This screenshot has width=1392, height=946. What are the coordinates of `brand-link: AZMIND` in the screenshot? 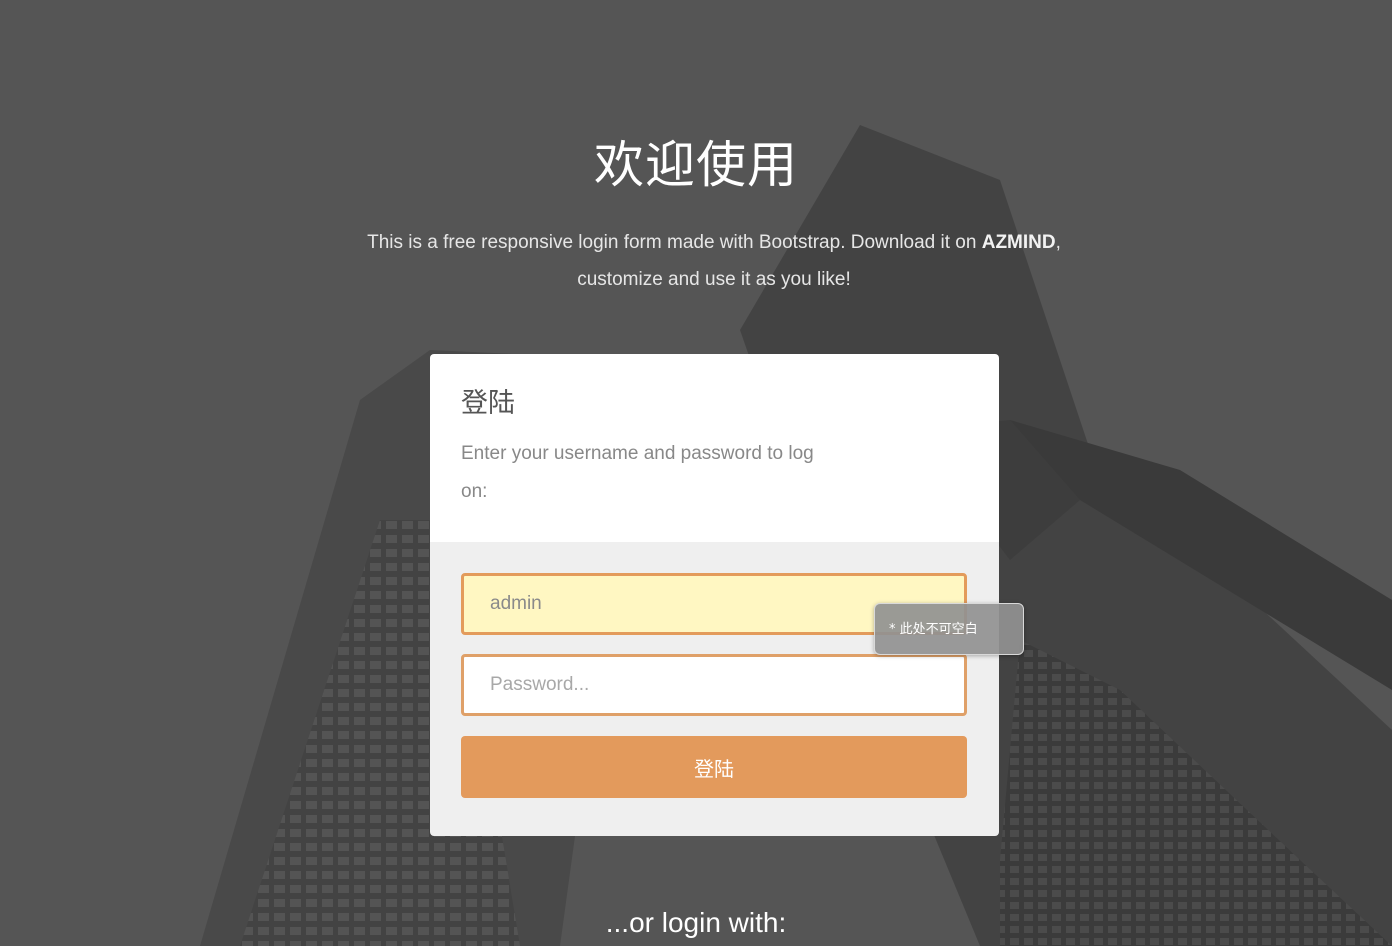 It's located at (1019, 242).